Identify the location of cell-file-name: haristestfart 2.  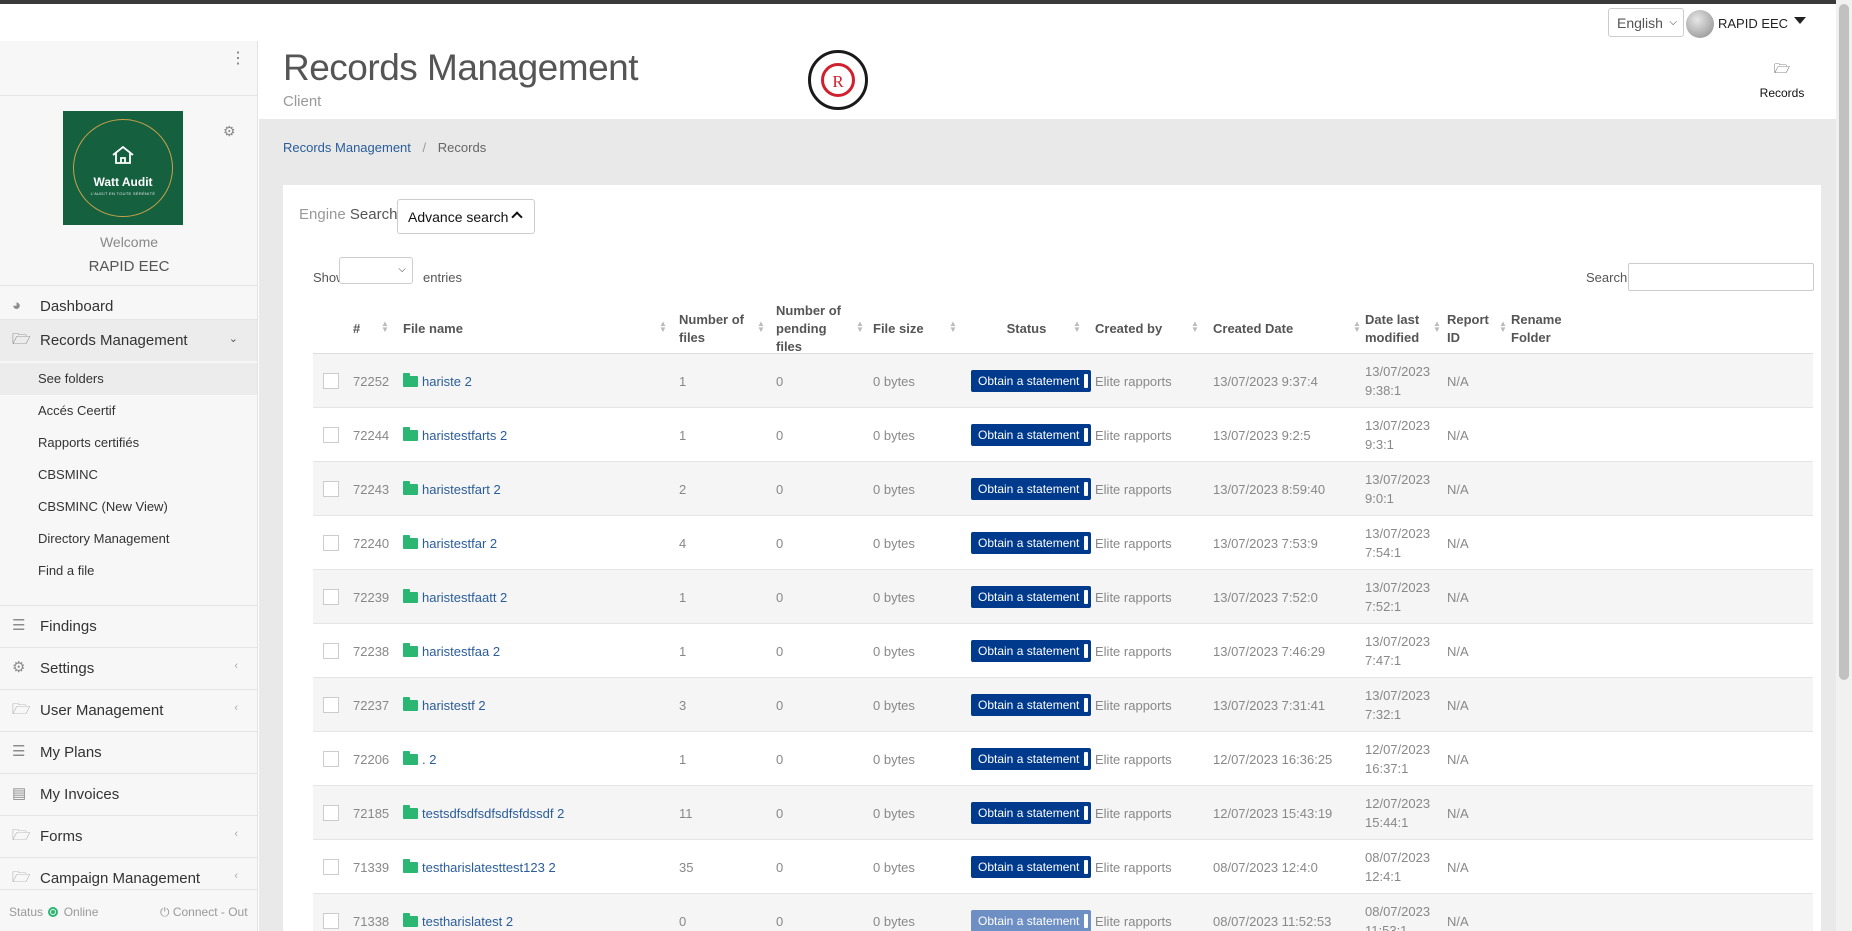
(452, 489).